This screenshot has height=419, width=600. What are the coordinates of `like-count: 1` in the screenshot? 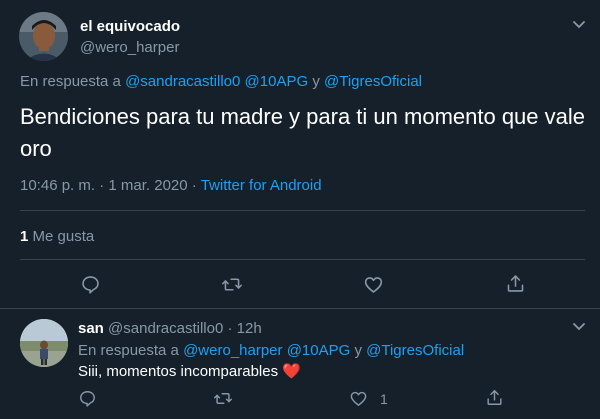 It's located at (384, 398).